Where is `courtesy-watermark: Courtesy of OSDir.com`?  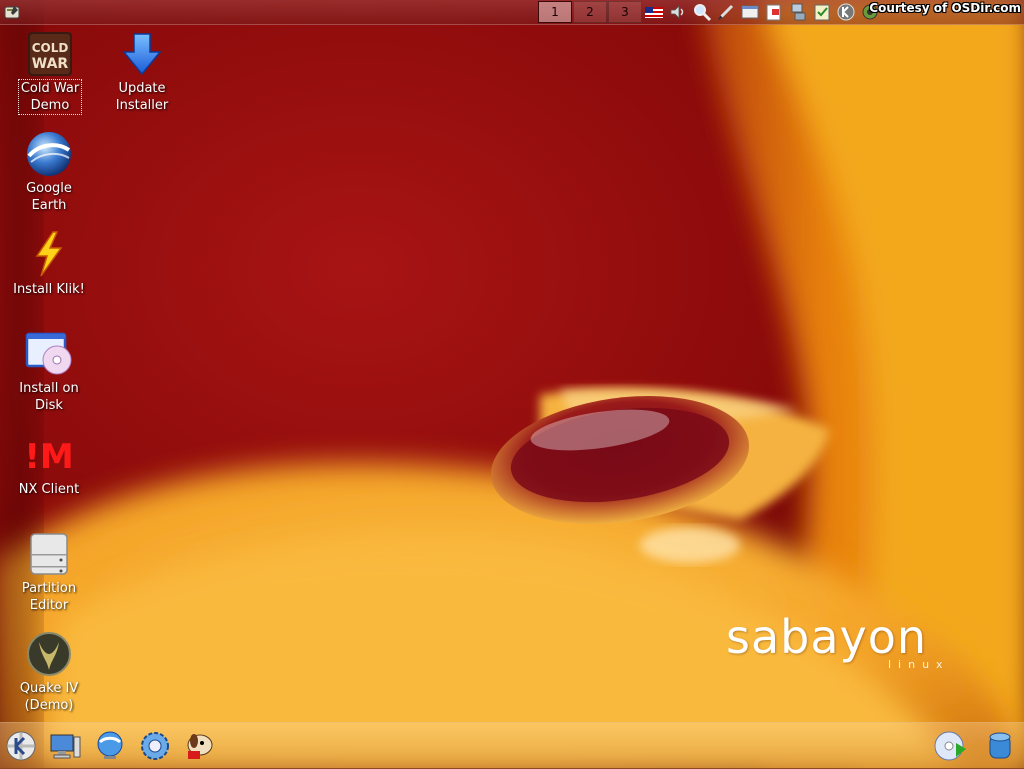 courtesy-watermark: Courtesy of OSDir.com is located at coordinates (945, 8).